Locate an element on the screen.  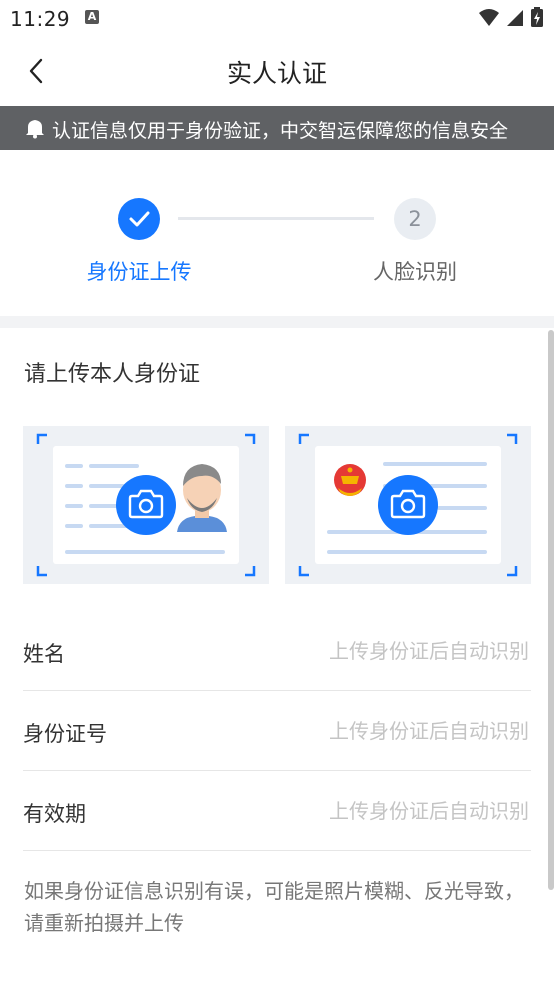
status-icons is located at coordinates (511, 18).